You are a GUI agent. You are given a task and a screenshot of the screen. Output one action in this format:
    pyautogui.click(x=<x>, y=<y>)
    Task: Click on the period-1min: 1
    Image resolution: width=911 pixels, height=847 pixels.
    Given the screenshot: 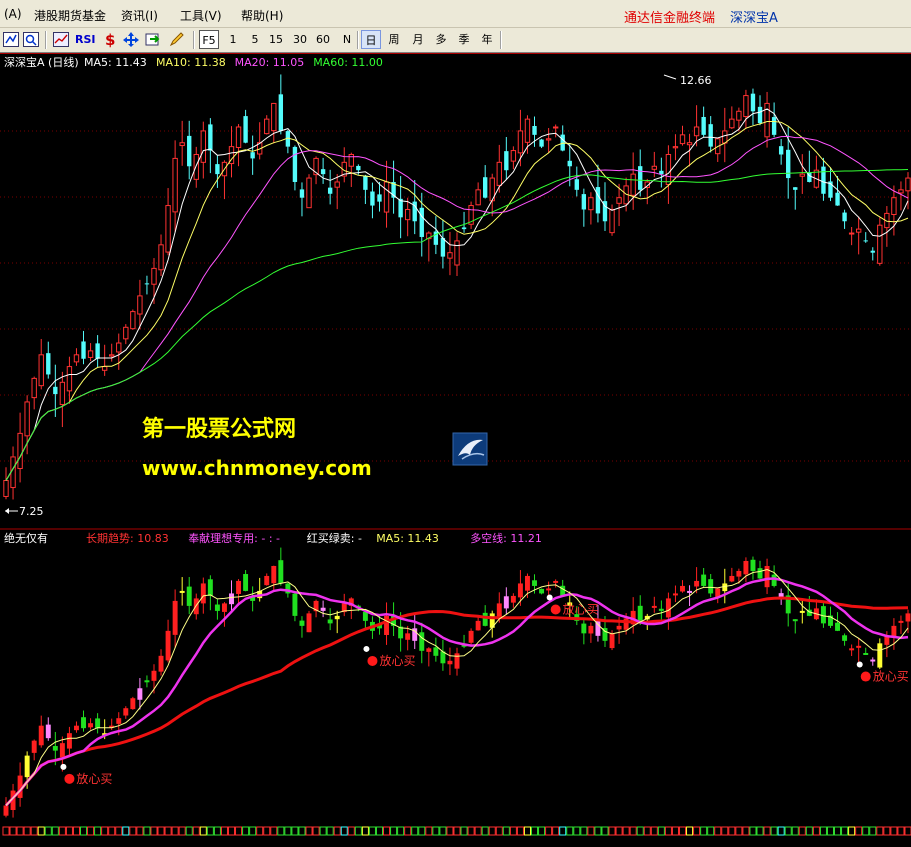 What is the action you would take?
    pyautogui.click(x=233, y=39)
    